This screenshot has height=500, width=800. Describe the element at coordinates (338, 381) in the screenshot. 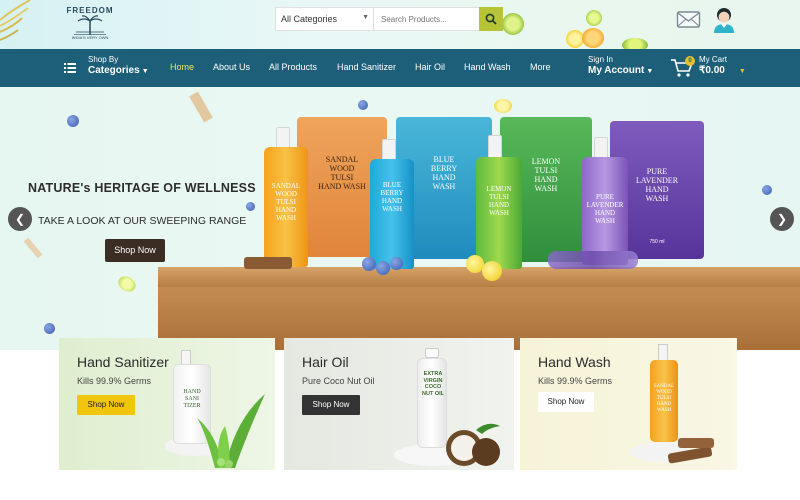

I see `category-subtitle: Pure Coco Nut Oil` at that location.